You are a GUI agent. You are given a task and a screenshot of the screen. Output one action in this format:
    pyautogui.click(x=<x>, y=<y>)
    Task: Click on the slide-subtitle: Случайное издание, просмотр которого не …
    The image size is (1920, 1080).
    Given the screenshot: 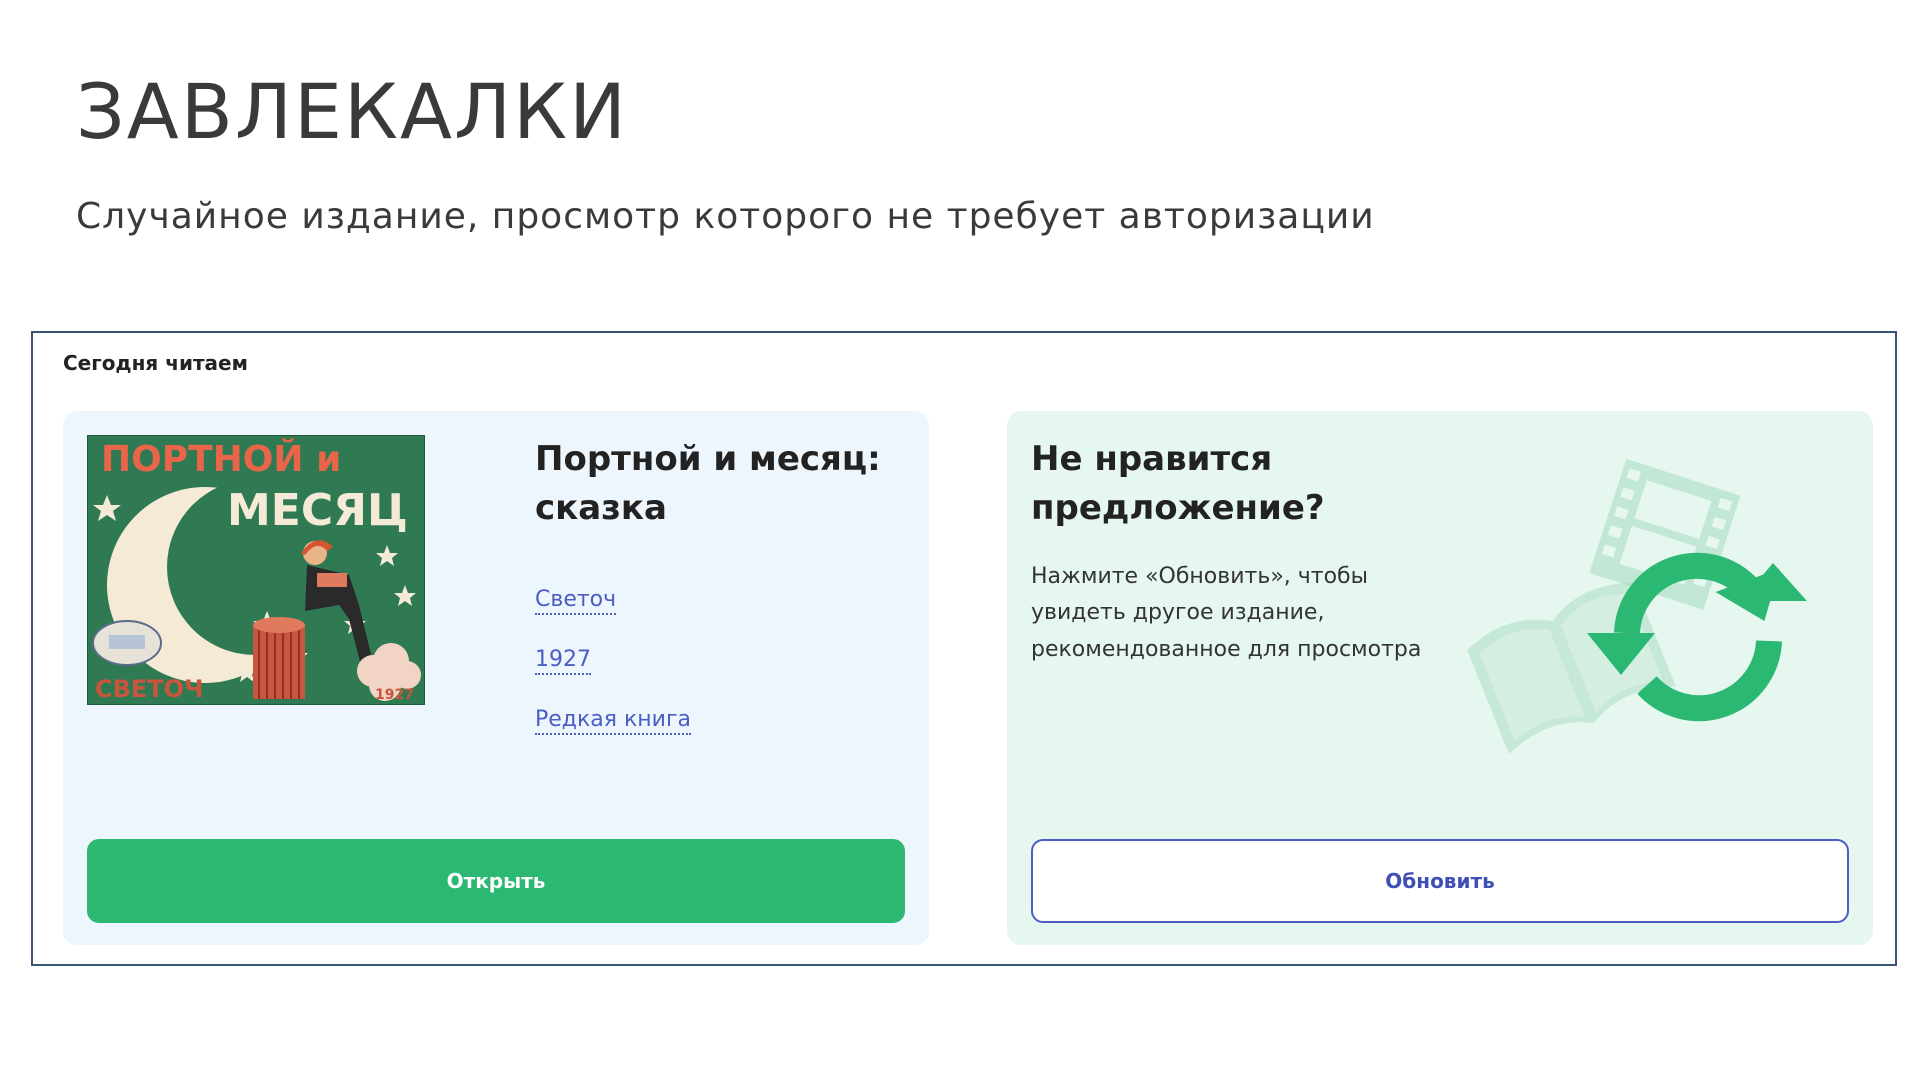 What is the action you would take?
    pyautogui.click(x=725, y=216)
    